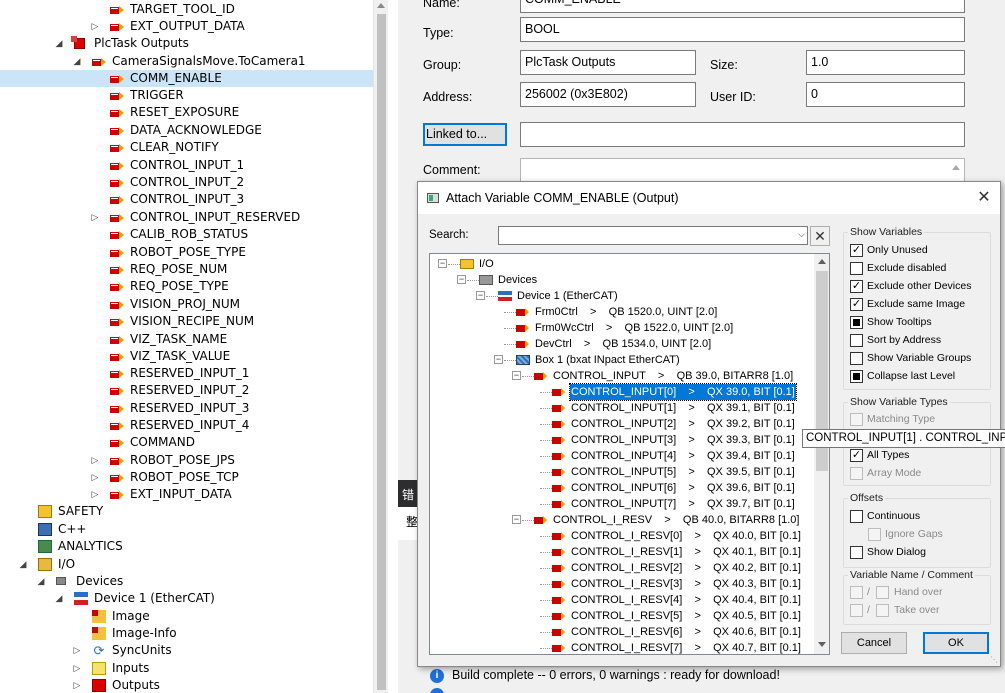 This screenshot has width=1005, height=693. I want to click on variable-tree-item: − CONTROL_I_RESV > QB 40.0, BITARR8 [1.0], so click(621, 520).